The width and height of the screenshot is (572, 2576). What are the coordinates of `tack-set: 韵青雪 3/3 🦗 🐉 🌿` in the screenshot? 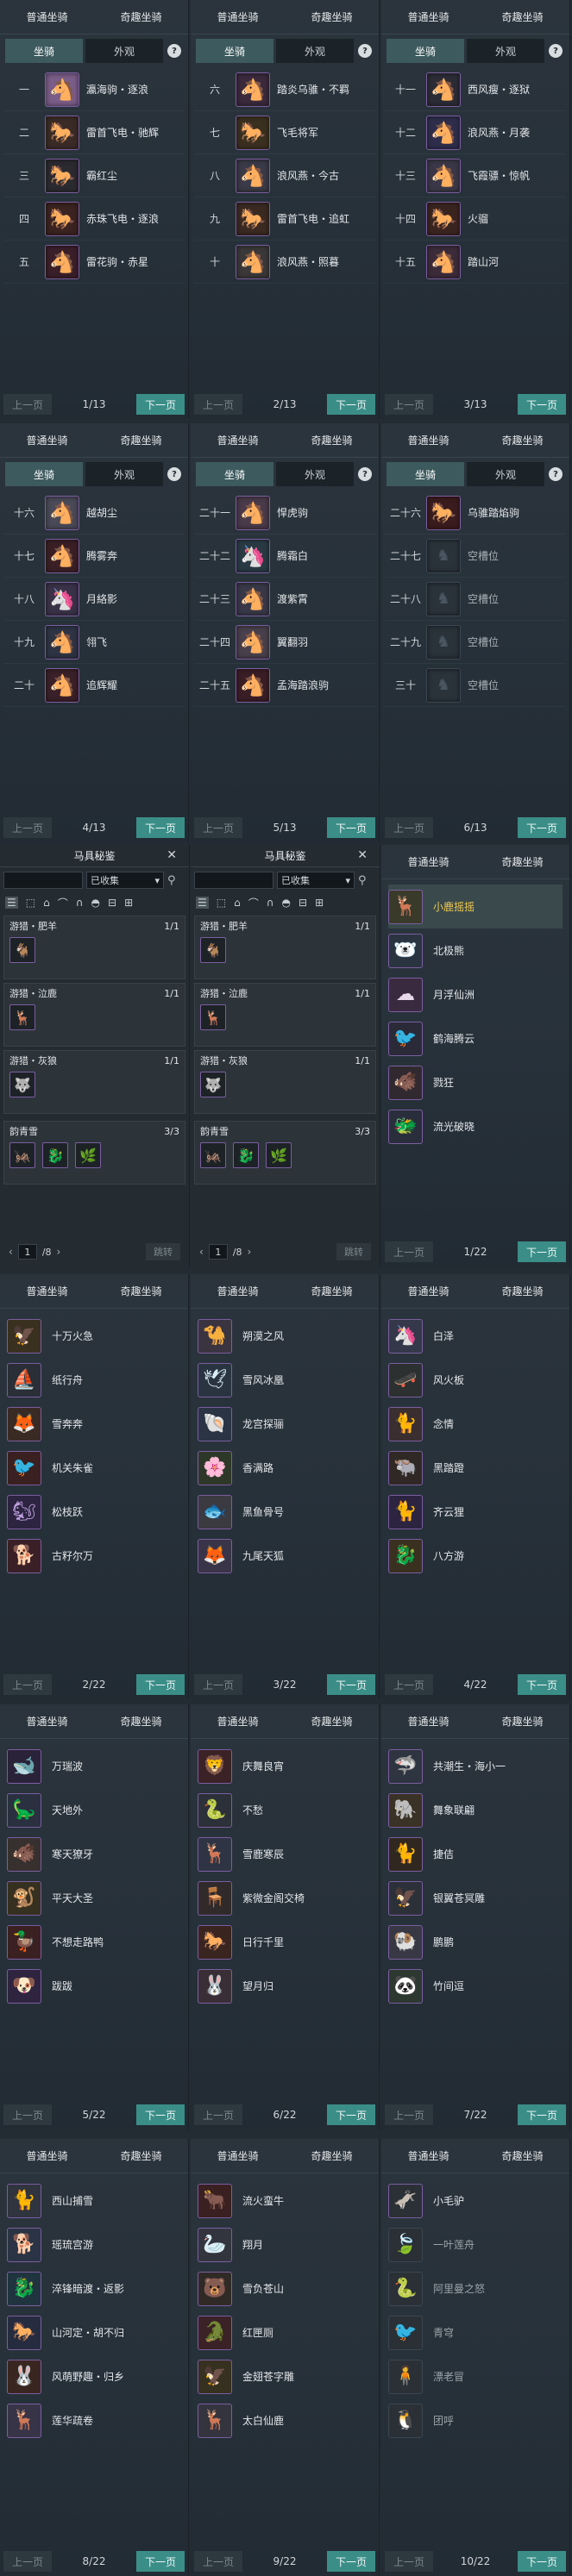 It's located at (285, 1153).